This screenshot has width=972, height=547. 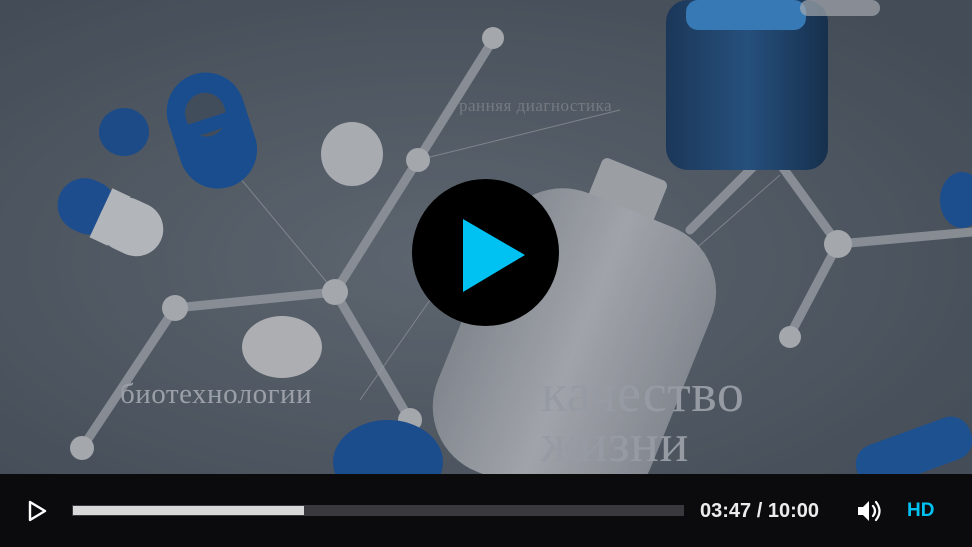 I want to click on hd-quality-button: HD, so click(x=920, y=511).